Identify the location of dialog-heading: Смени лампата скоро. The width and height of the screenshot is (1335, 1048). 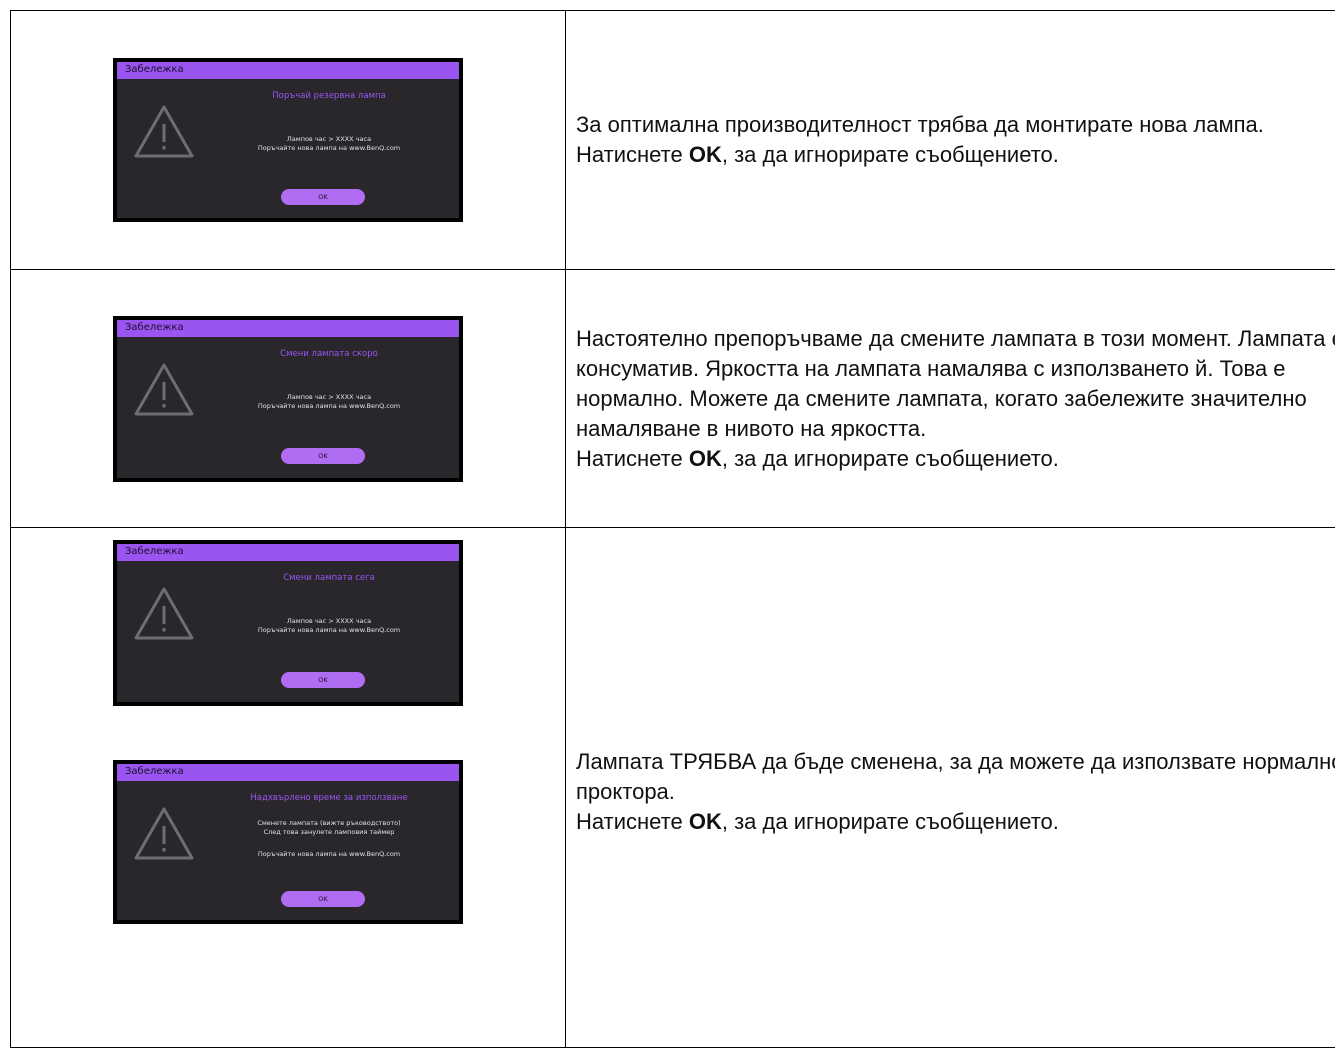
(329, 354).